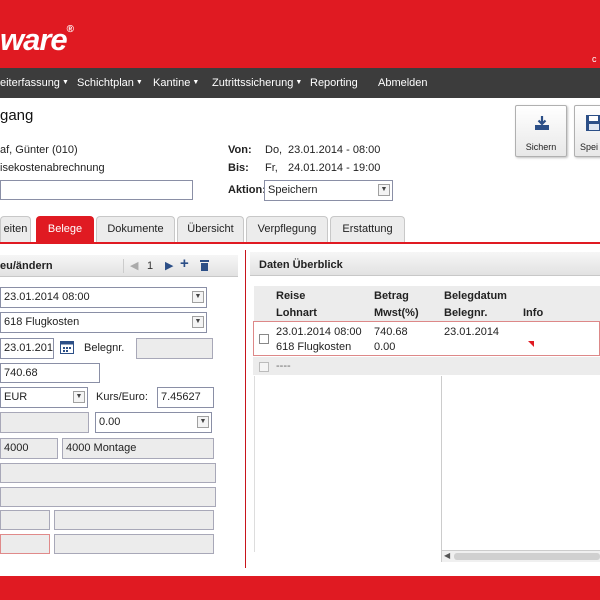 The image size is (600, 600). I want to click on pager-divider, so click(123, 266).